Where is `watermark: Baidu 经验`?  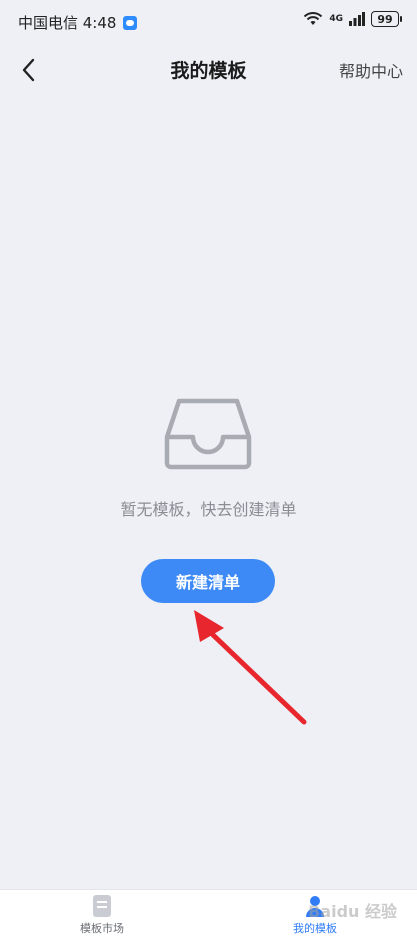 watermark: Baidu 经验 is located at coordinates (352, 911).